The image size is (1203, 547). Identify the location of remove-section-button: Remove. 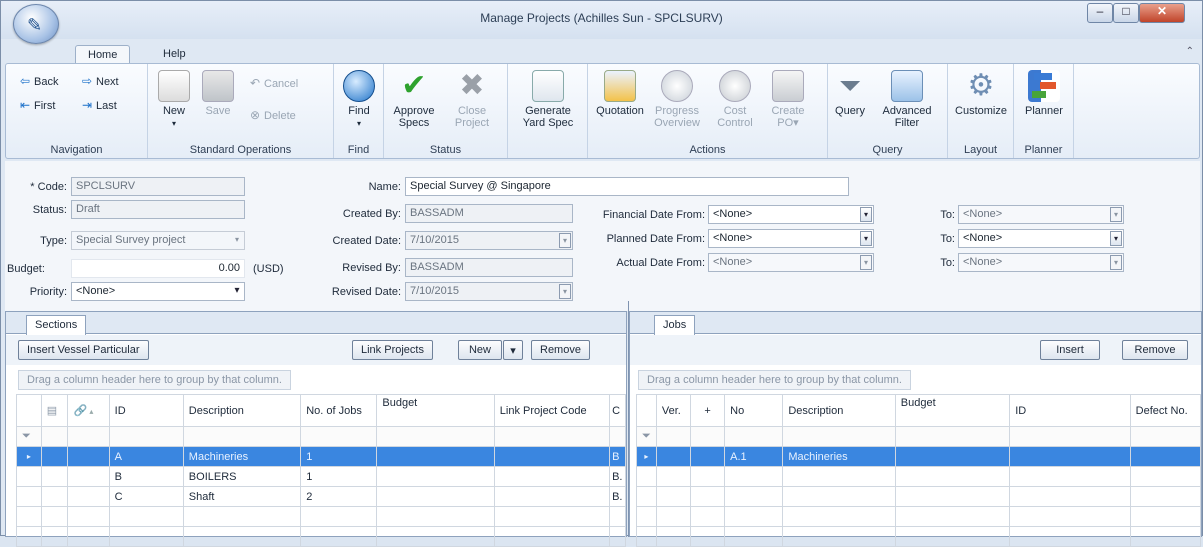
(560, 350).